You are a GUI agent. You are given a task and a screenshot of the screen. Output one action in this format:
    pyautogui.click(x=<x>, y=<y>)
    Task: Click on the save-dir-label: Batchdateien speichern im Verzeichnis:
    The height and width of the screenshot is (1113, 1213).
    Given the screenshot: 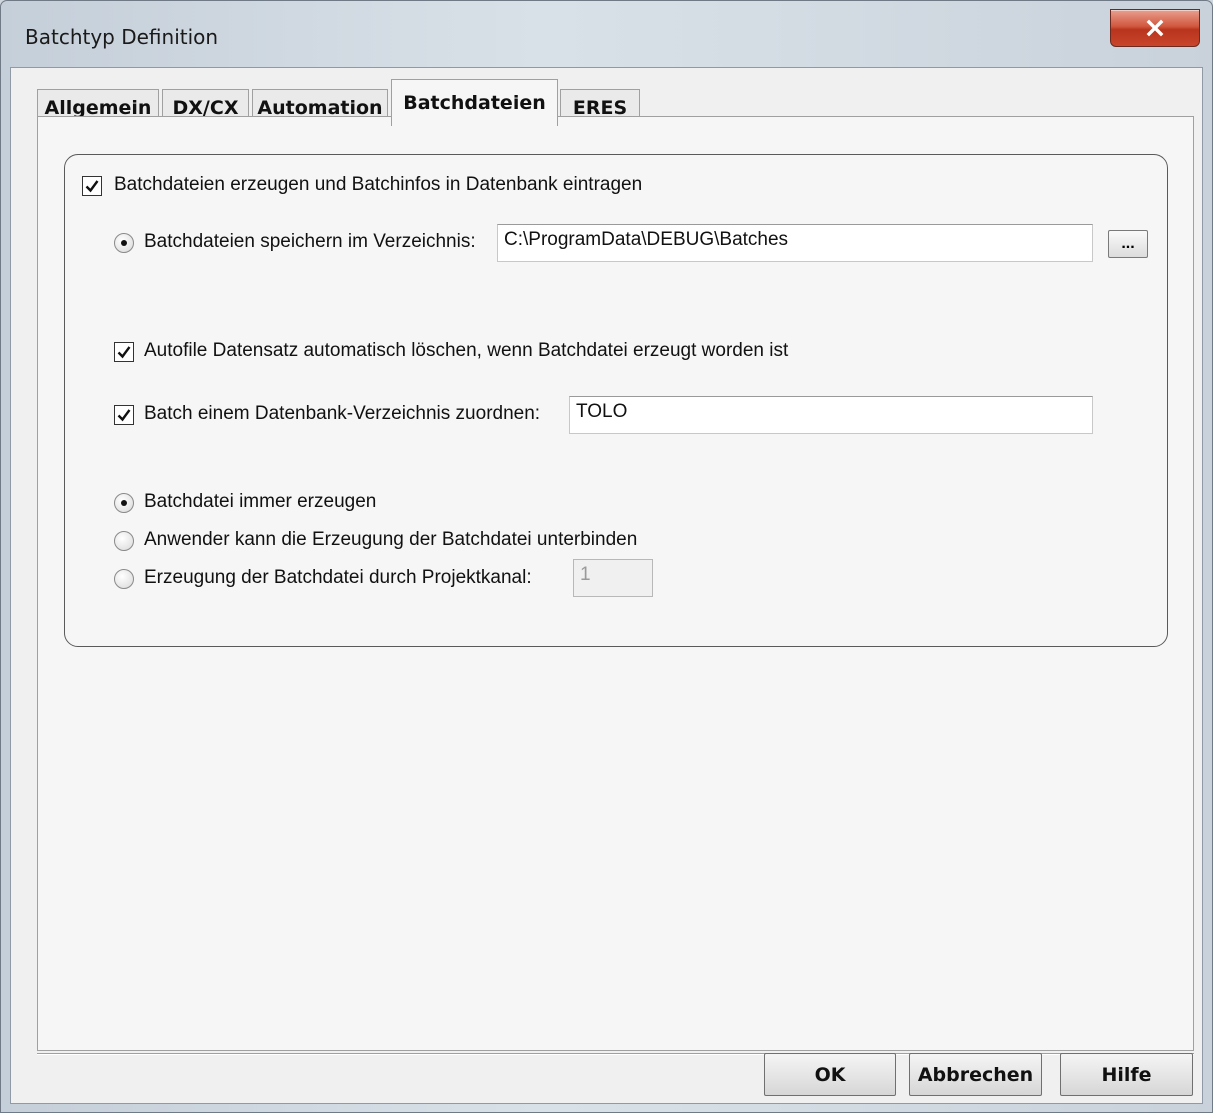 What is the action you would take?
    pyautogui.click(x=310, y=241)
    